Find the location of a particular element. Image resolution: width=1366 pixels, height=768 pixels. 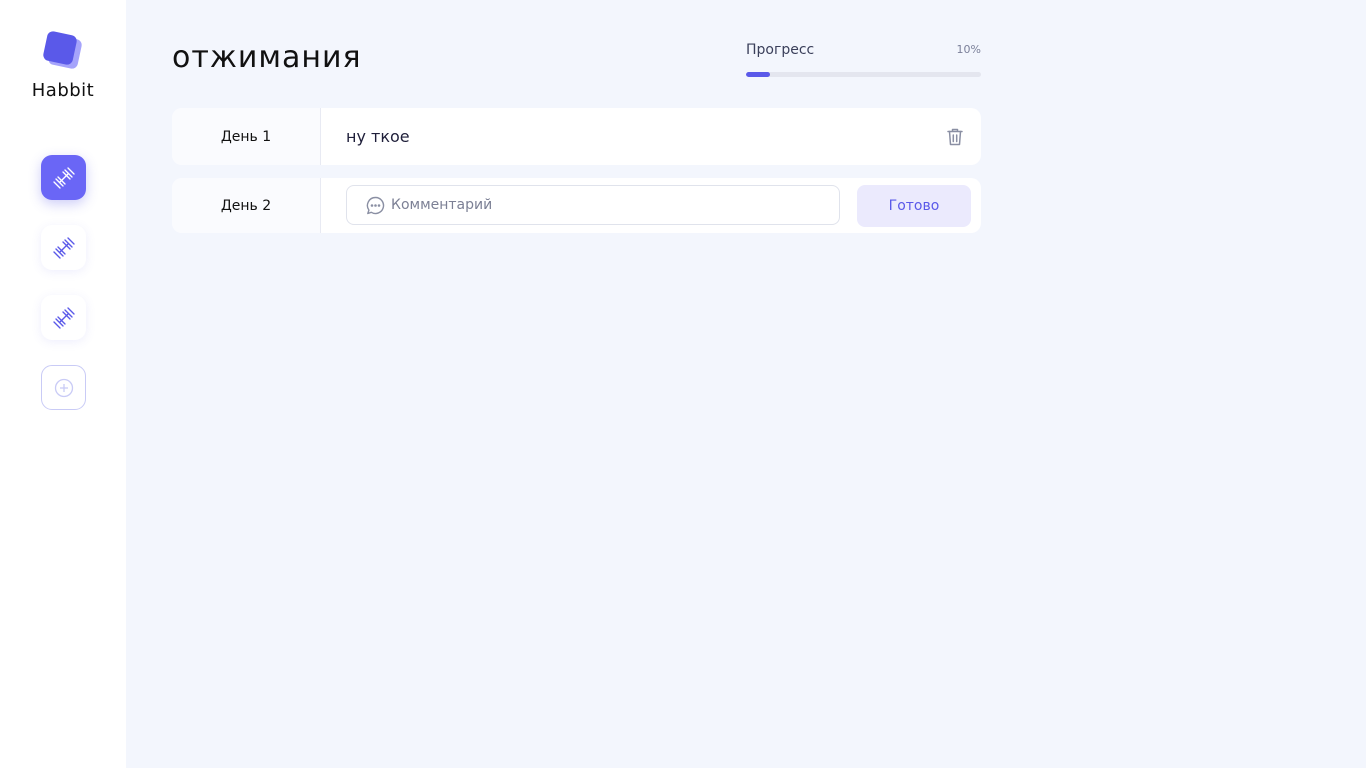

sidebar: Habbit is located at coordinates (63, 384).